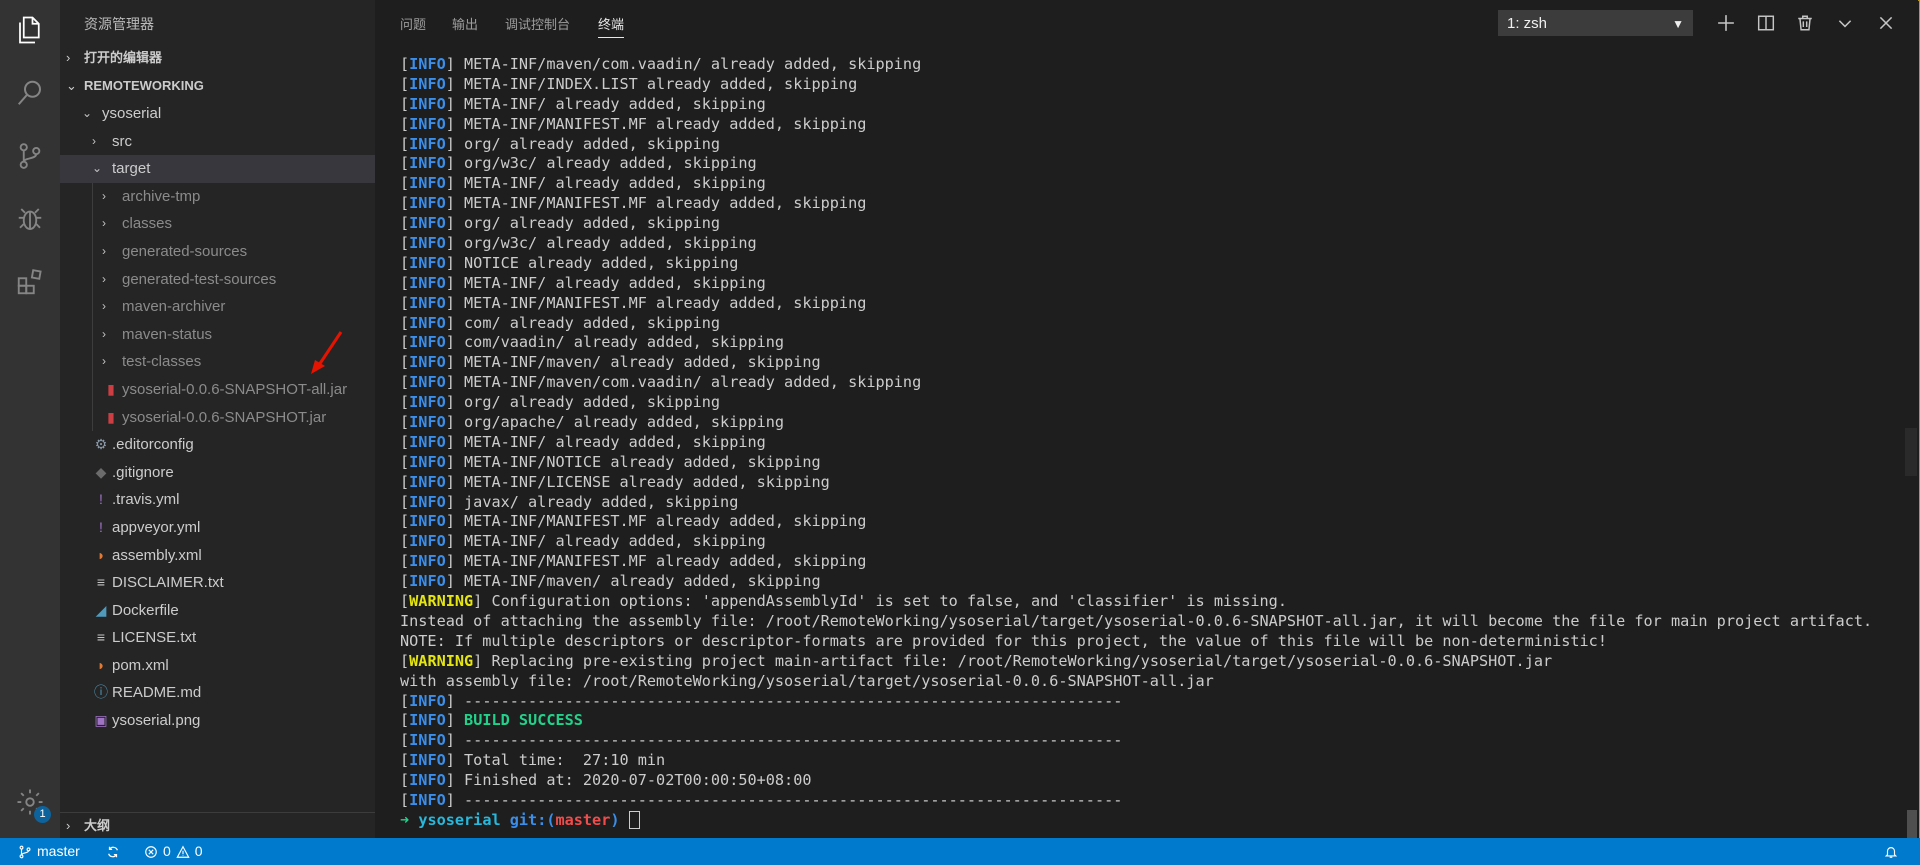 The width and height of the screenshot is (1920, 865). What do you see at coordinates (217, 693) in the screenshot?
I see `tree-item: ⓘ README.md` at bounding box center [217, 693].